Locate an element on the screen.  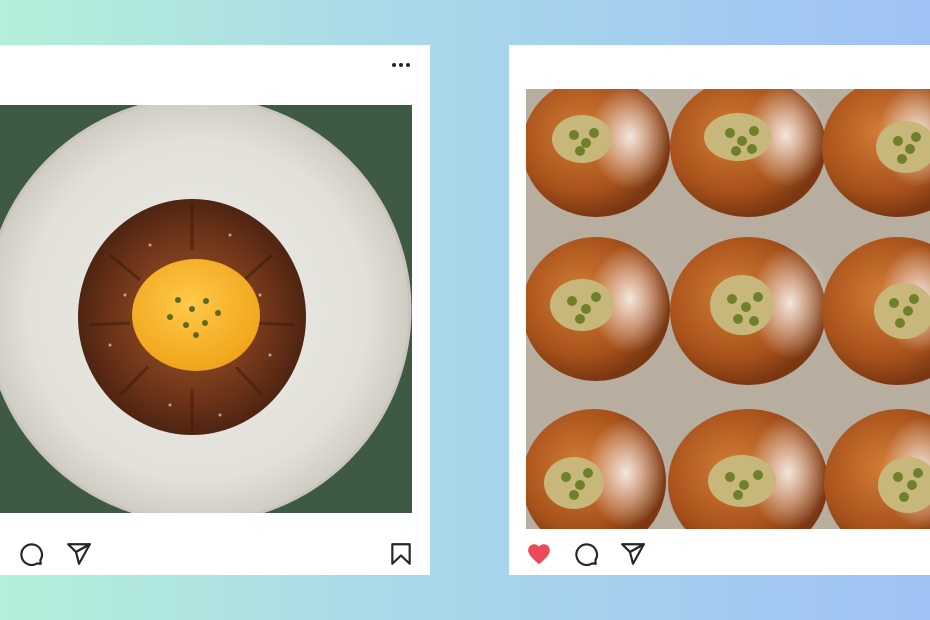
heart-filled-icon is located at coordinates (539, 554).